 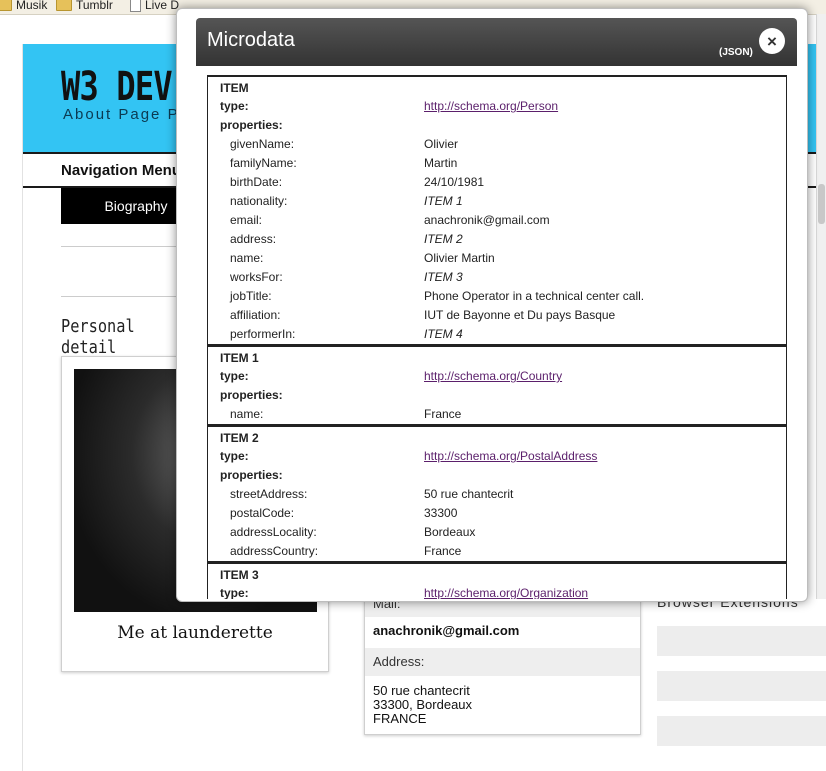 What do you see at coordinates (497, 276) in the screenshot?
I see `property-row: worksFor: ITEM 3` at bounding box center [497, 276].